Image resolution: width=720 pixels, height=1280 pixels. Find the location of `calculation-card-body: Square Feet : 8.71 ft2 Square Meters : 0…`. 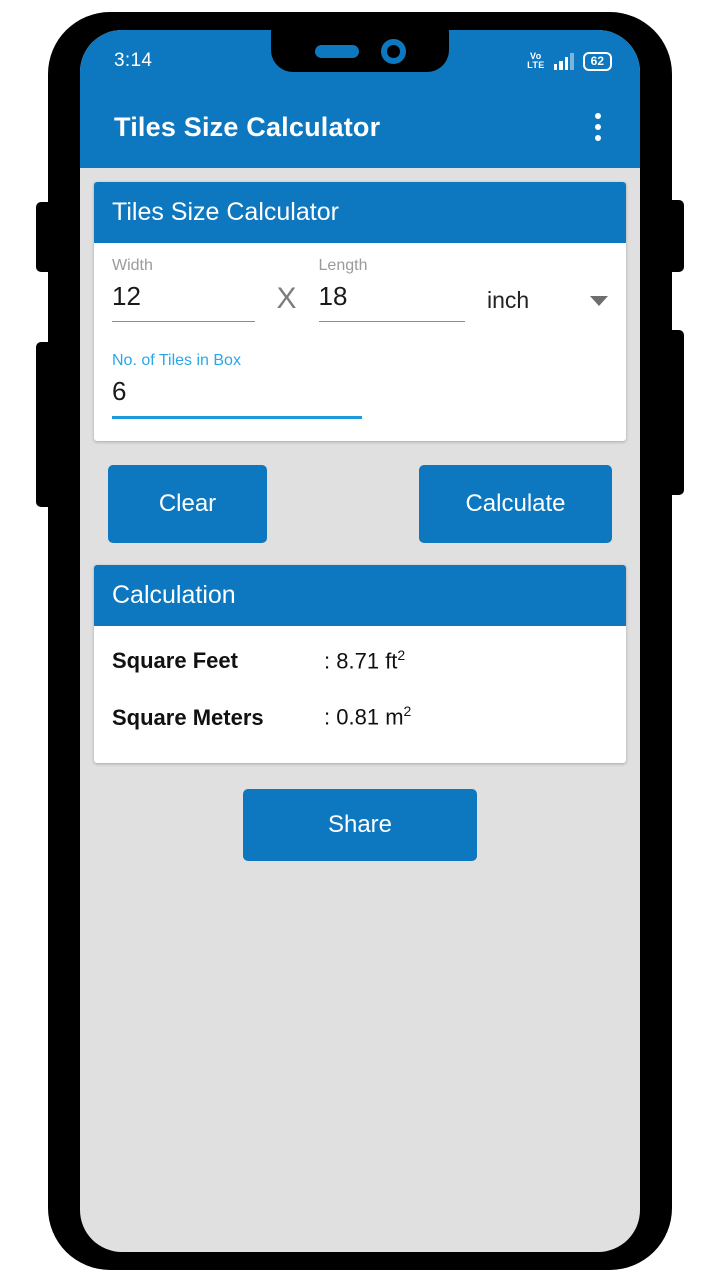

calculation-card-body: Square Feet : 8.71 ft2 Square Meters : 0… is located at coordinates (360, 694).